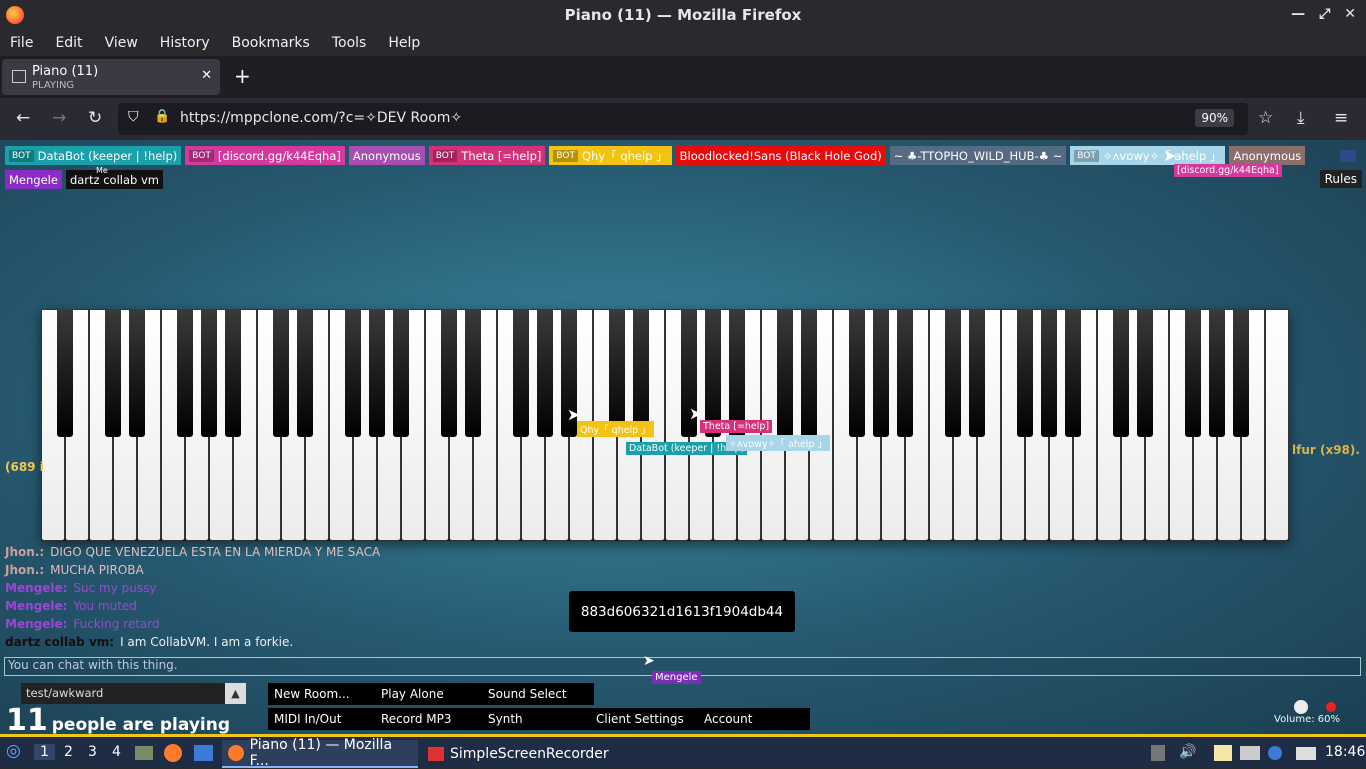 The height and width of the screenshot is (769, 1366). What do you see at coordinates (116, 752) in the screenshot?
I see `workspace-4: 4` at bounding box center [116, 752].